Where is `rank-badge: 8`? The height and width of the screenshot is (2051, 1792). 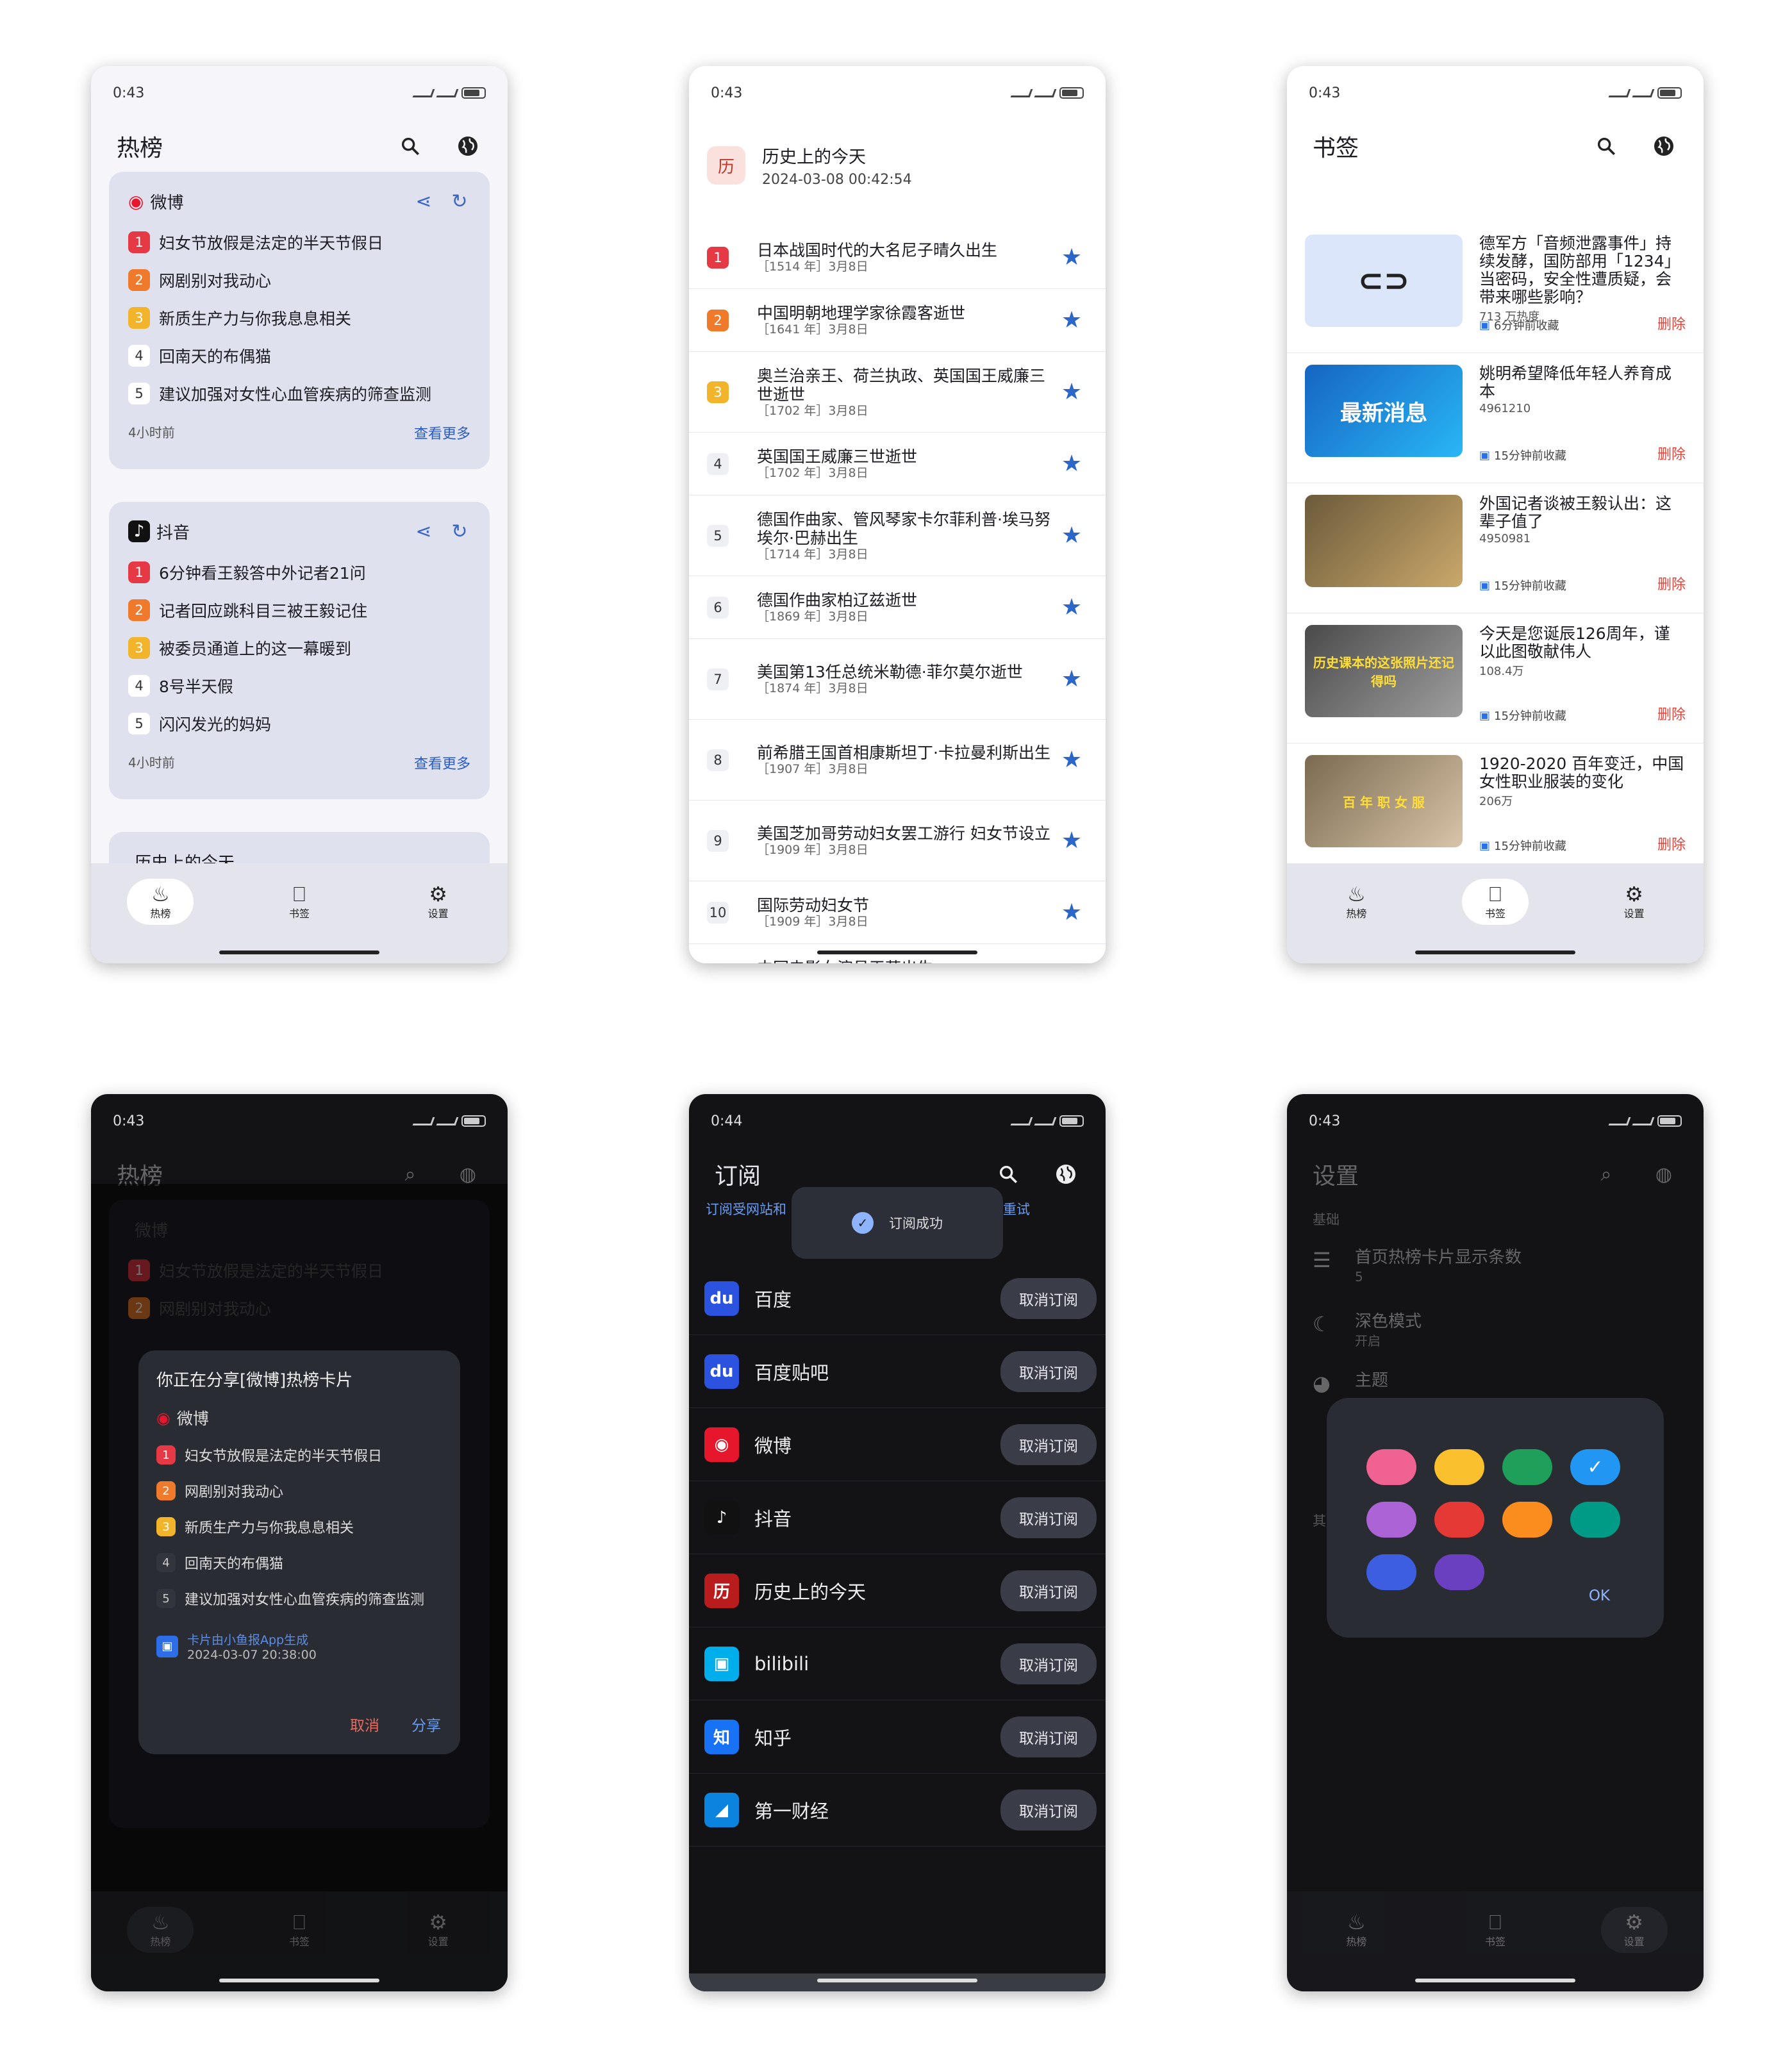 rank-badge: 8 is located at coordinates (718, 760).